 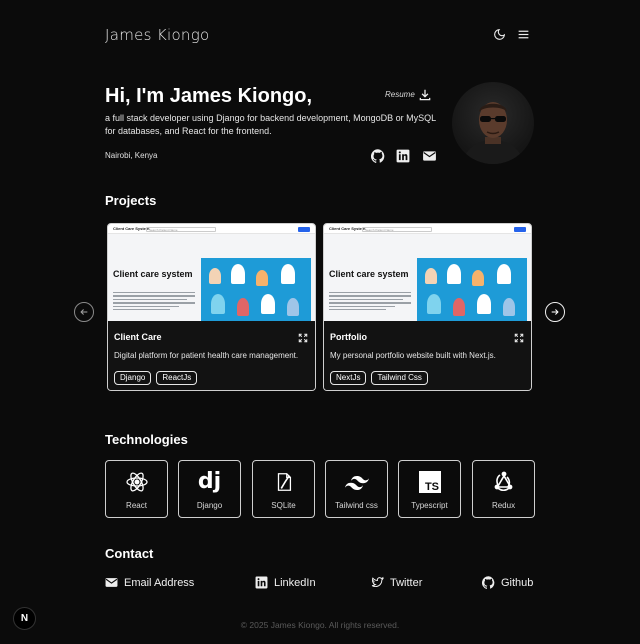 I want to click on react-icon, so click(x=137, y=482).